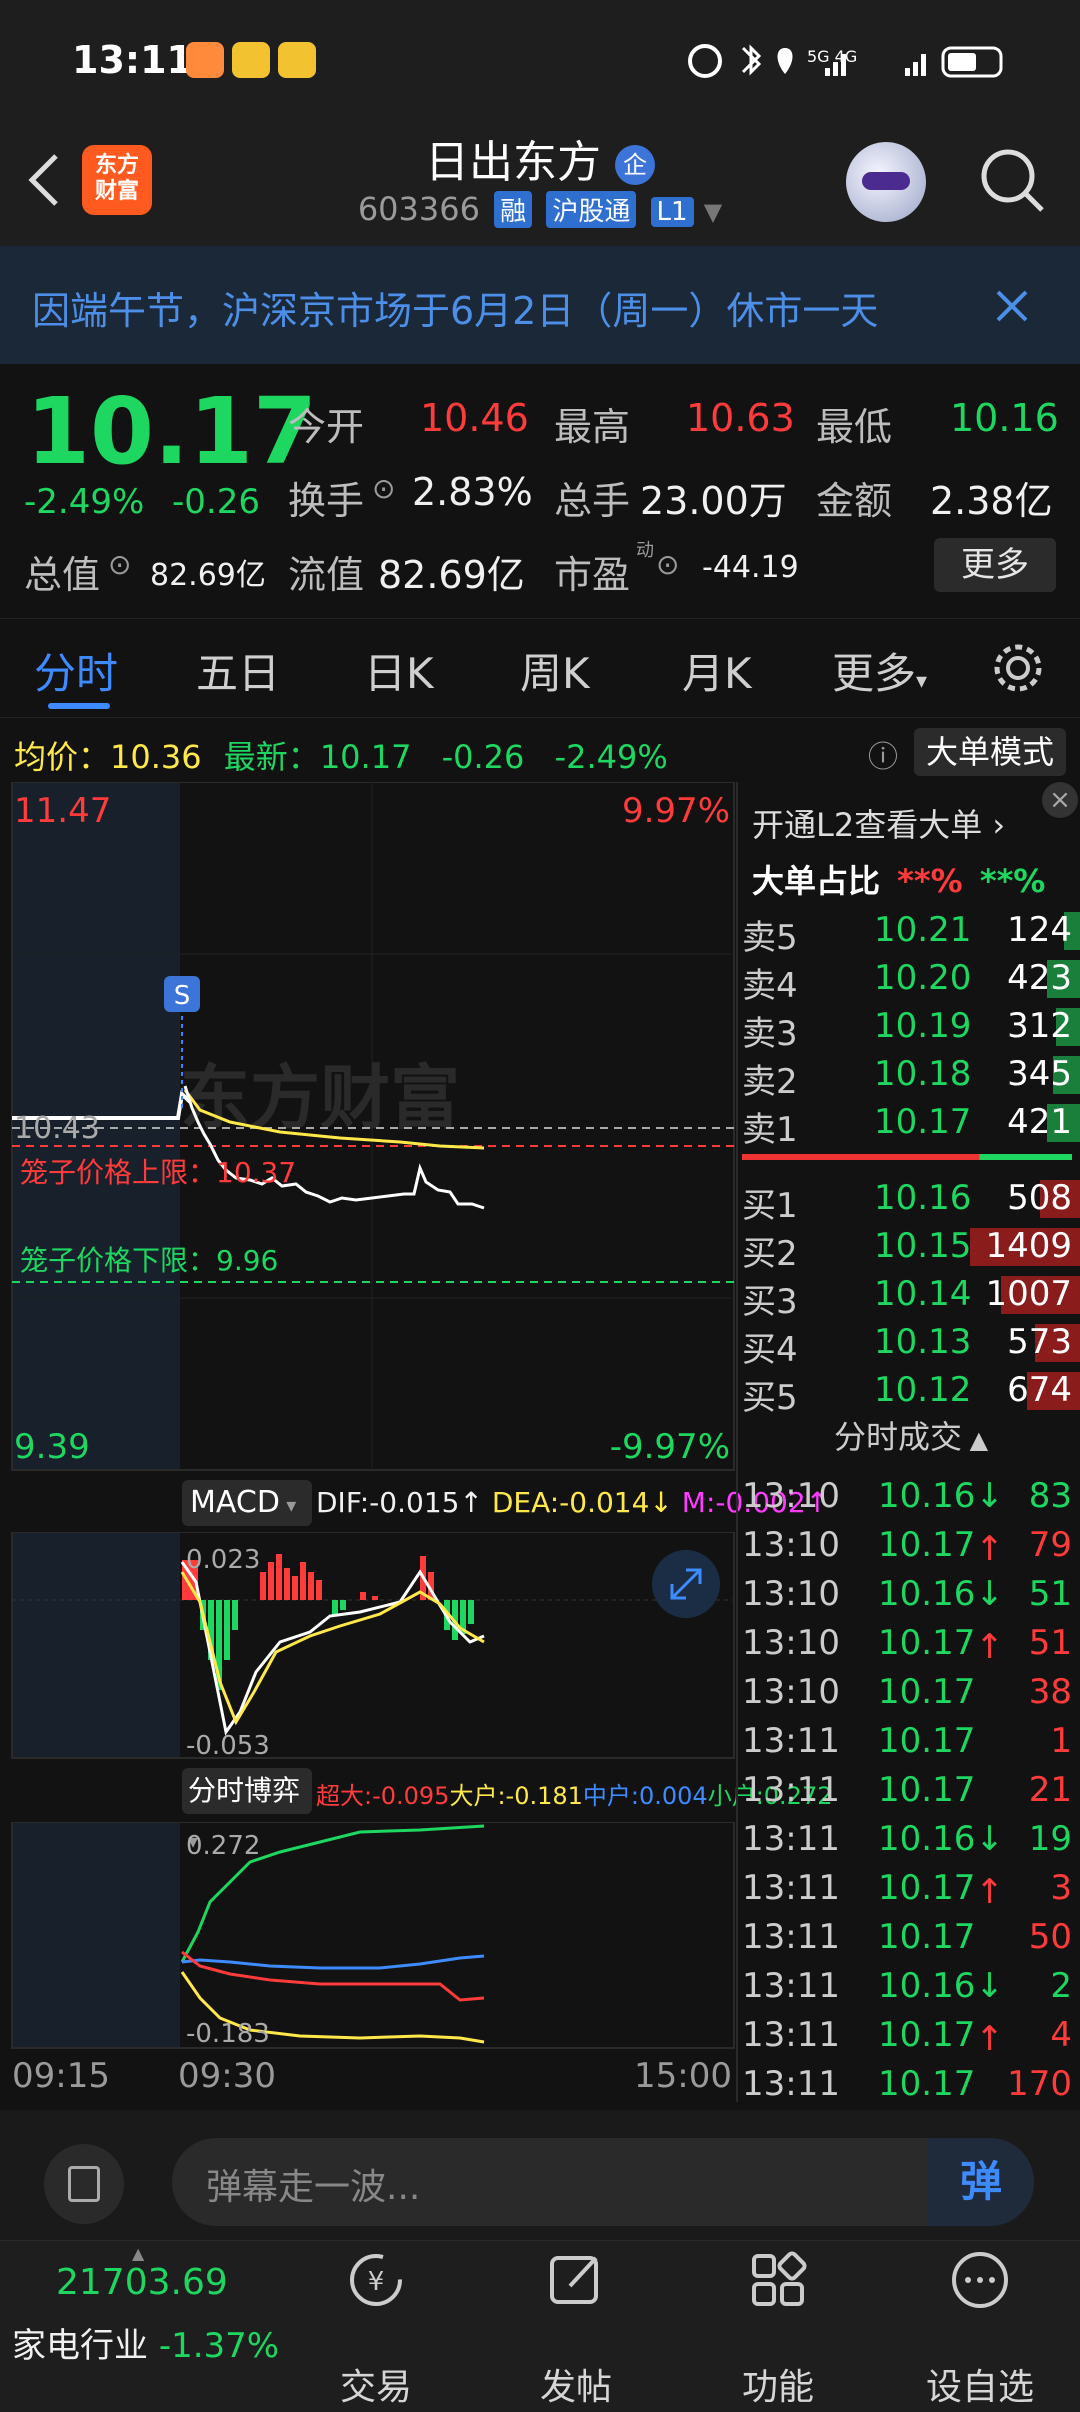  I want to click on tab-five-day: 五日, so click(238, 670).